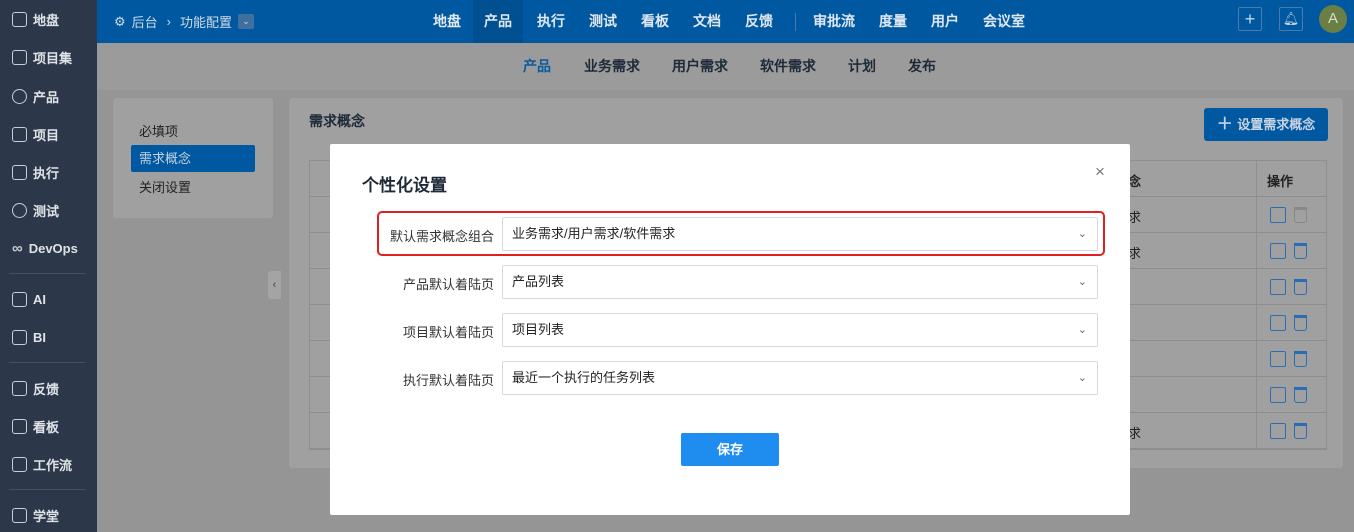 This screenshot has height=532, width=1354. I want to click on lightbulb-icon, so click(19, 96).